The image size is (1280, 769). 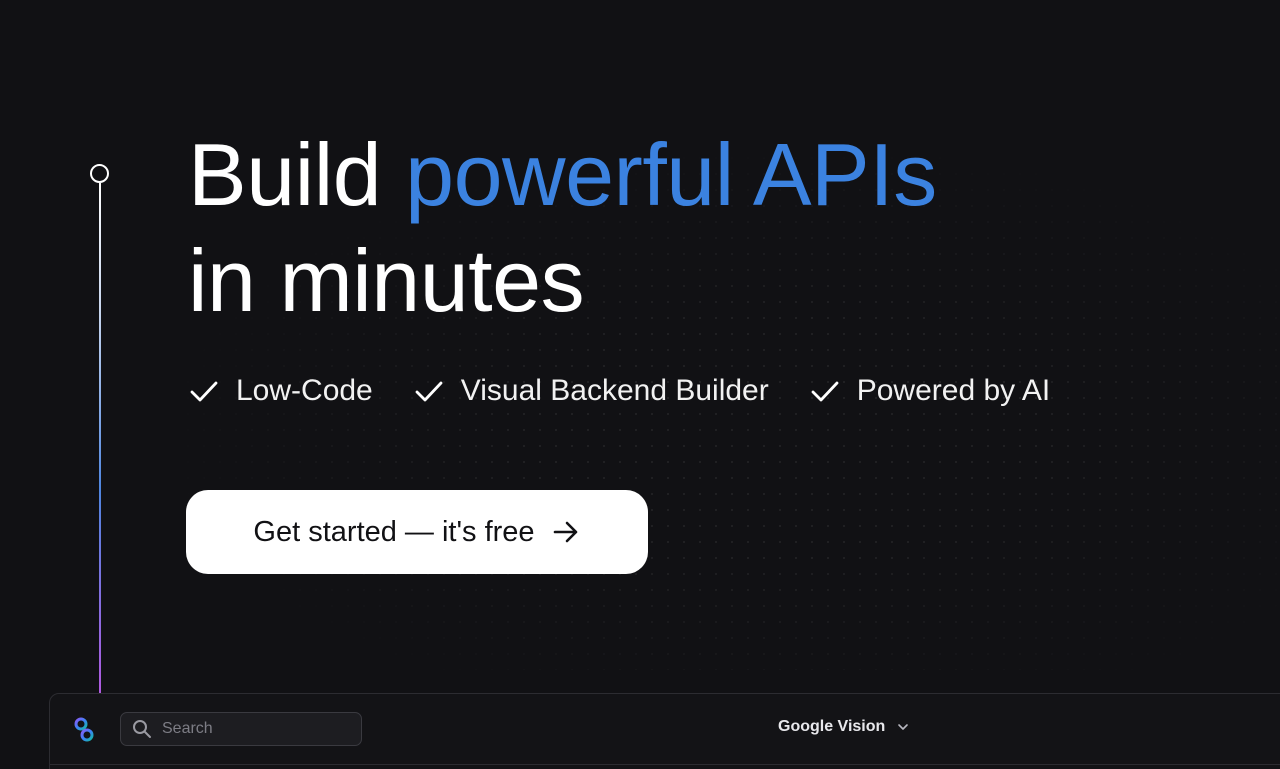 What do you see at coordinates (386, 280) in the screenshot?
I see `headline-line2: in minutes` at bounding box center [386, 280].